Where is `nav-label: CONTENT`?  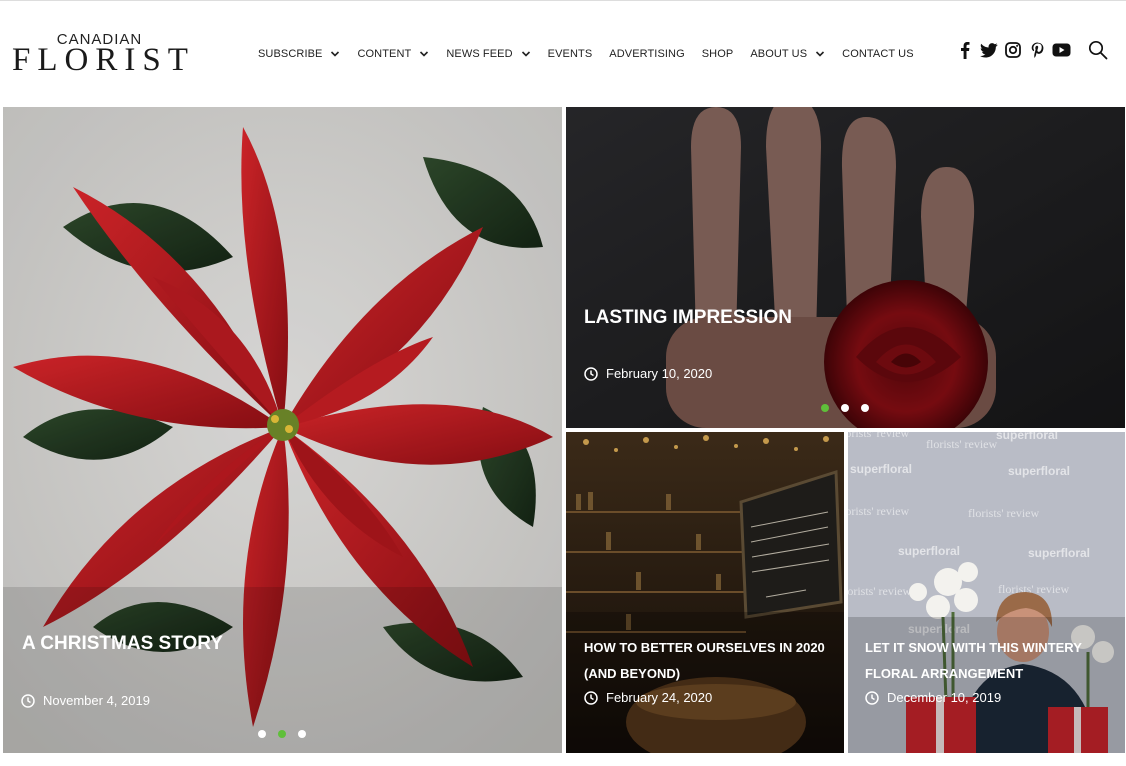
nav-label: CONTENT is located at coordinates (384, 54).